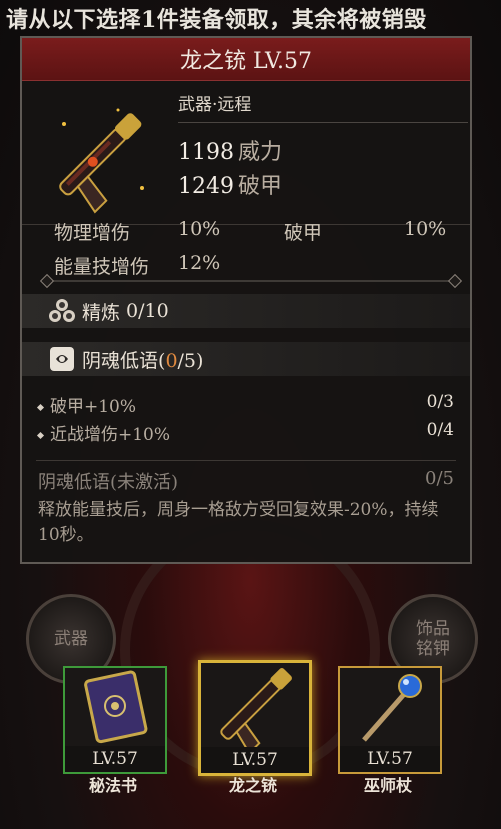 The image size is (501, 829). What do you see at coordinates (303, 233) in the screenshot?
I see `armor-bonus-label: 破甲` at bounding box center [303, 233].